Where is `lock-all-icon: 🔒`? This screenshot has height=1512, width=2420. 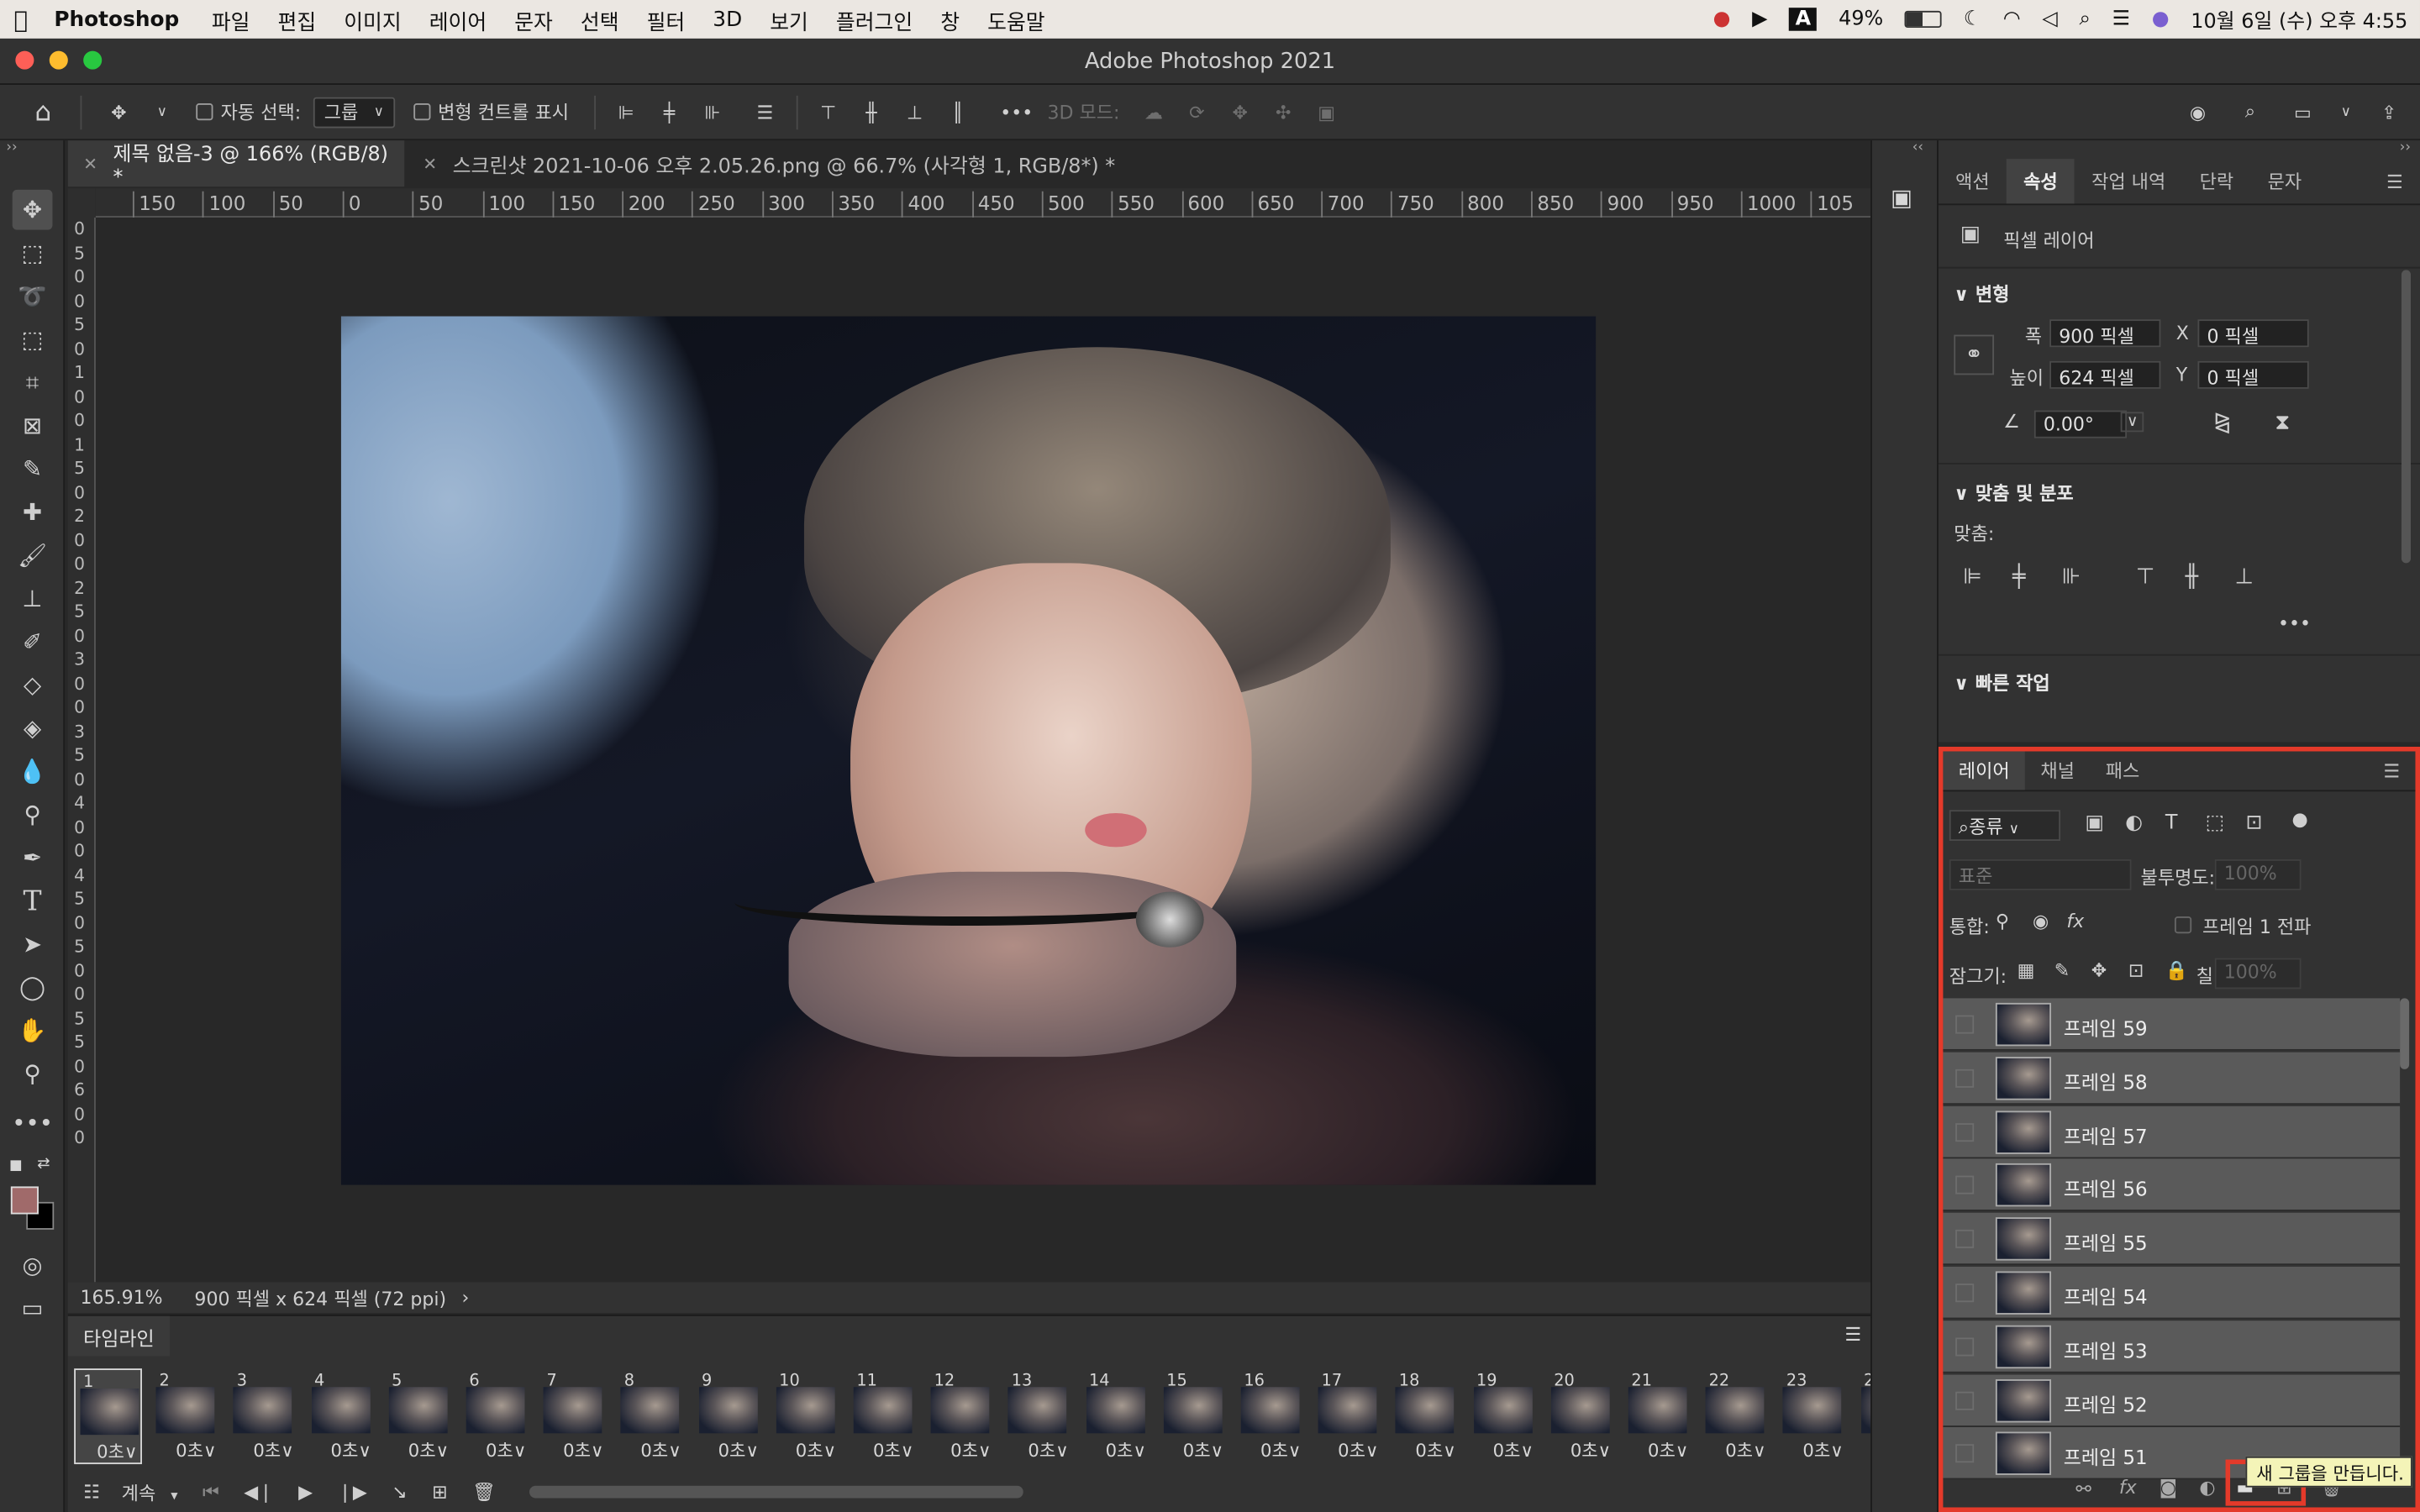
lock-all-icon: 🔒 is located at coordinates (2176, 970).